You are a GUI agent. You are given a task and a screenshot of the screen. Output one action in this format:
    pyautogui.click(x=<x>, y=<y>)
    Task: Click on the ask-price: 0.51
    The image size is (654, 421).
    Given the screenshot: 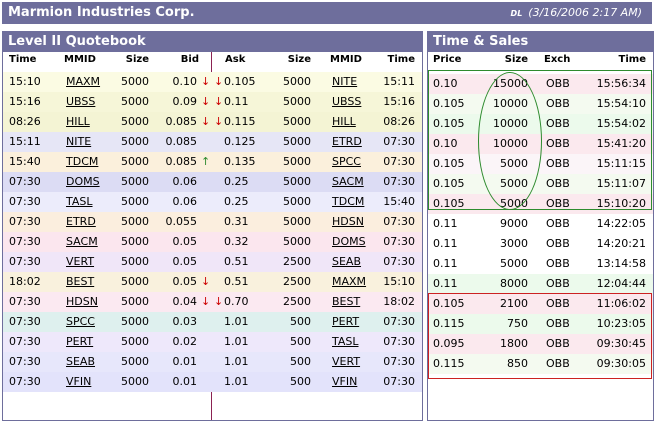 What is the action you would take?
    pyautogui.click(x=236, y=261)
    